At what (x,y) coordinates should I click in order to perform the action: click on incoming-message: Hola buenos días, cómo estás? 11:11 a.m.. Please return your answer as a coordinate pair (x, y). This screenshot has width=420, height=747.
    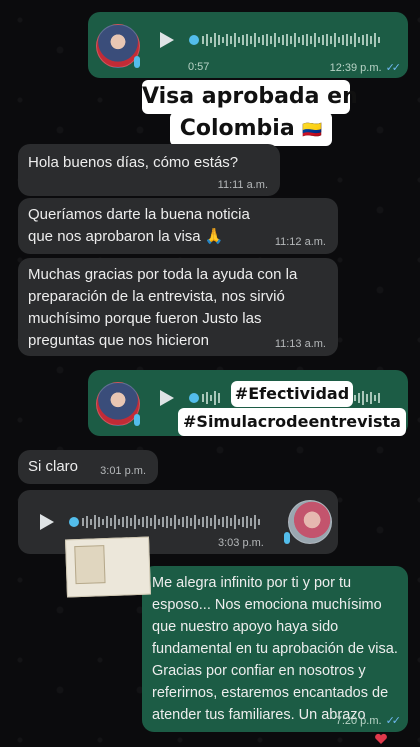
    Looking at the image, I should click on (149, 170).